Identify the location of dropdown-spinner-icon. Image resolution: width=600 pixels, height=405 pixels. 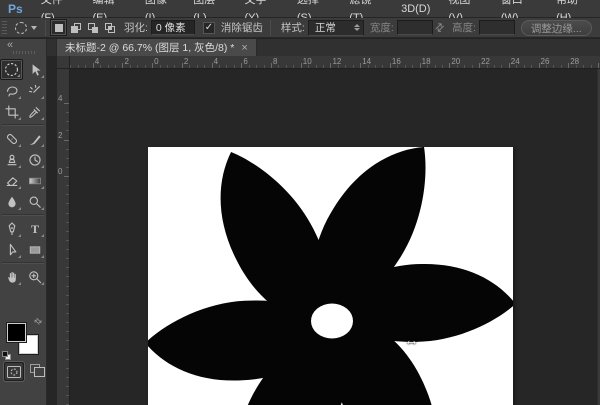
(356, 27).